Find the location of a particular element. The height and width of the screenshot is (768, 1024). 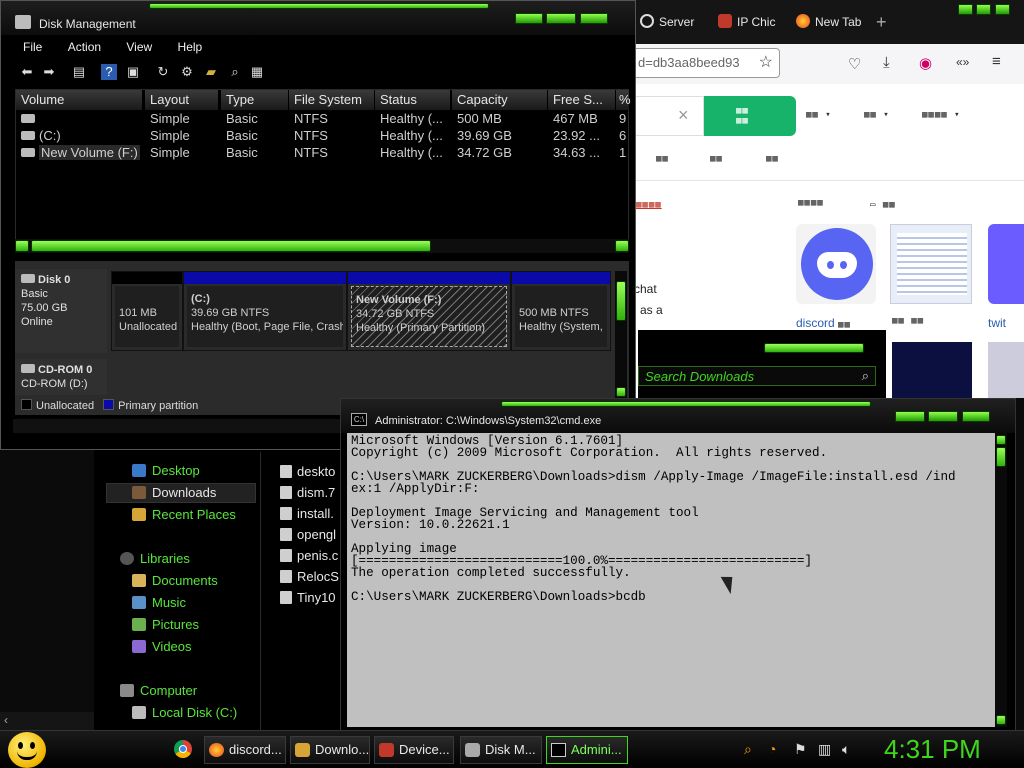

nav-downloads: Downloads is located at coordinates (174, 493).